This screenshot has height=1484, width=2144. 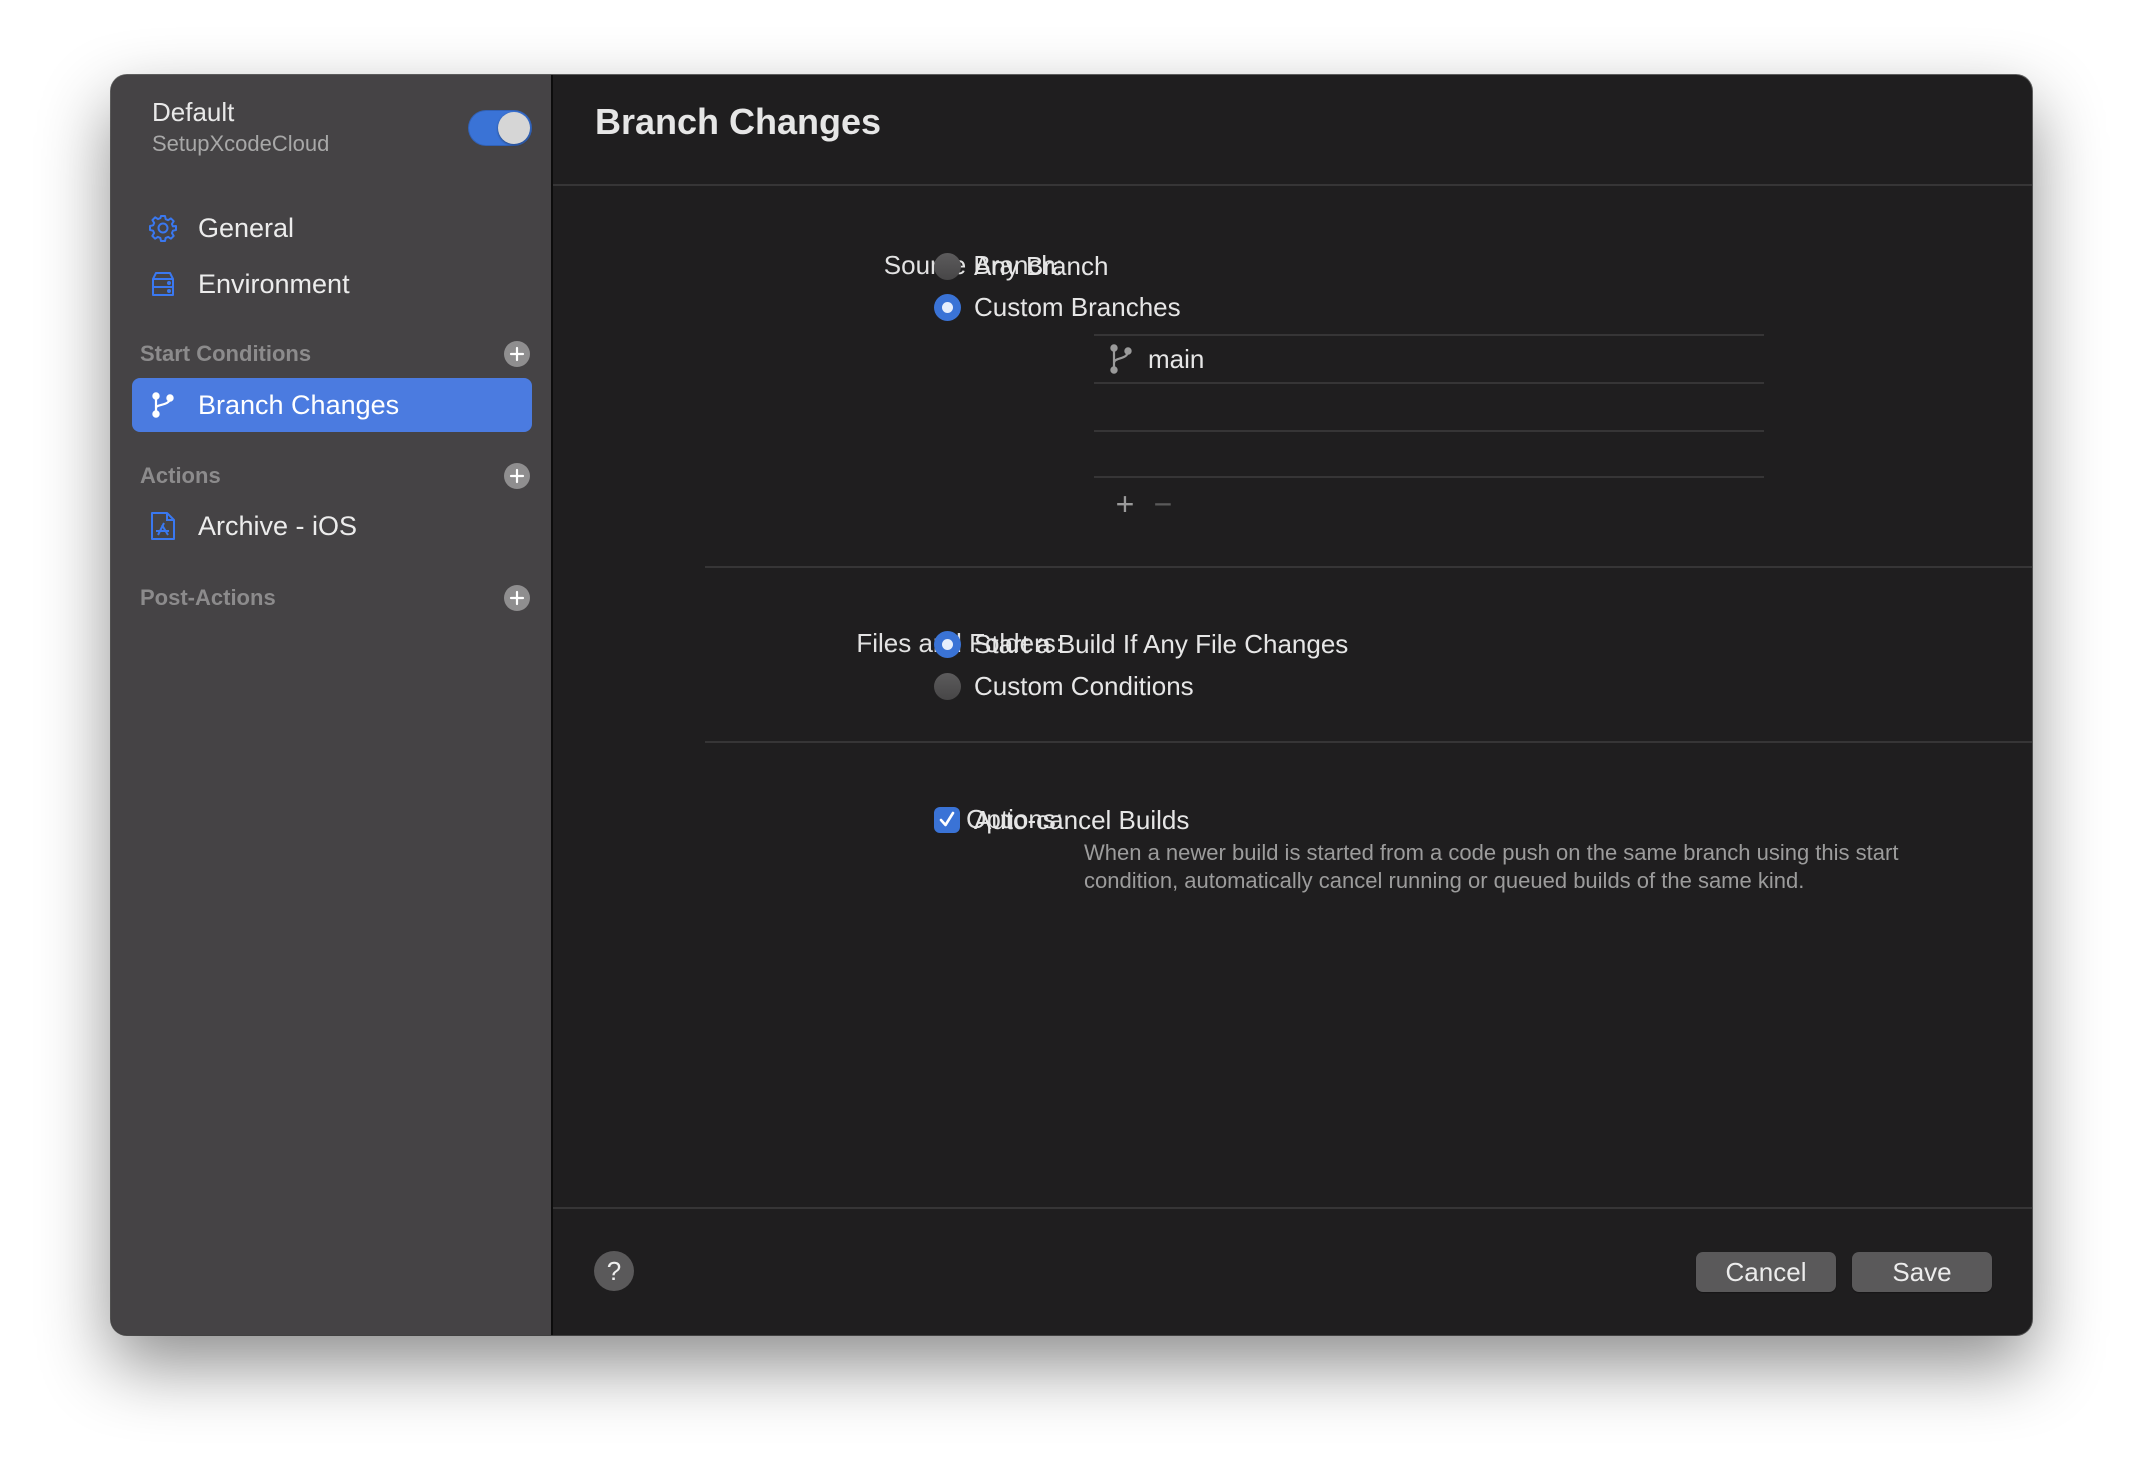 I want to click on option-label: Any Branch, so click(x=1041, y=265).